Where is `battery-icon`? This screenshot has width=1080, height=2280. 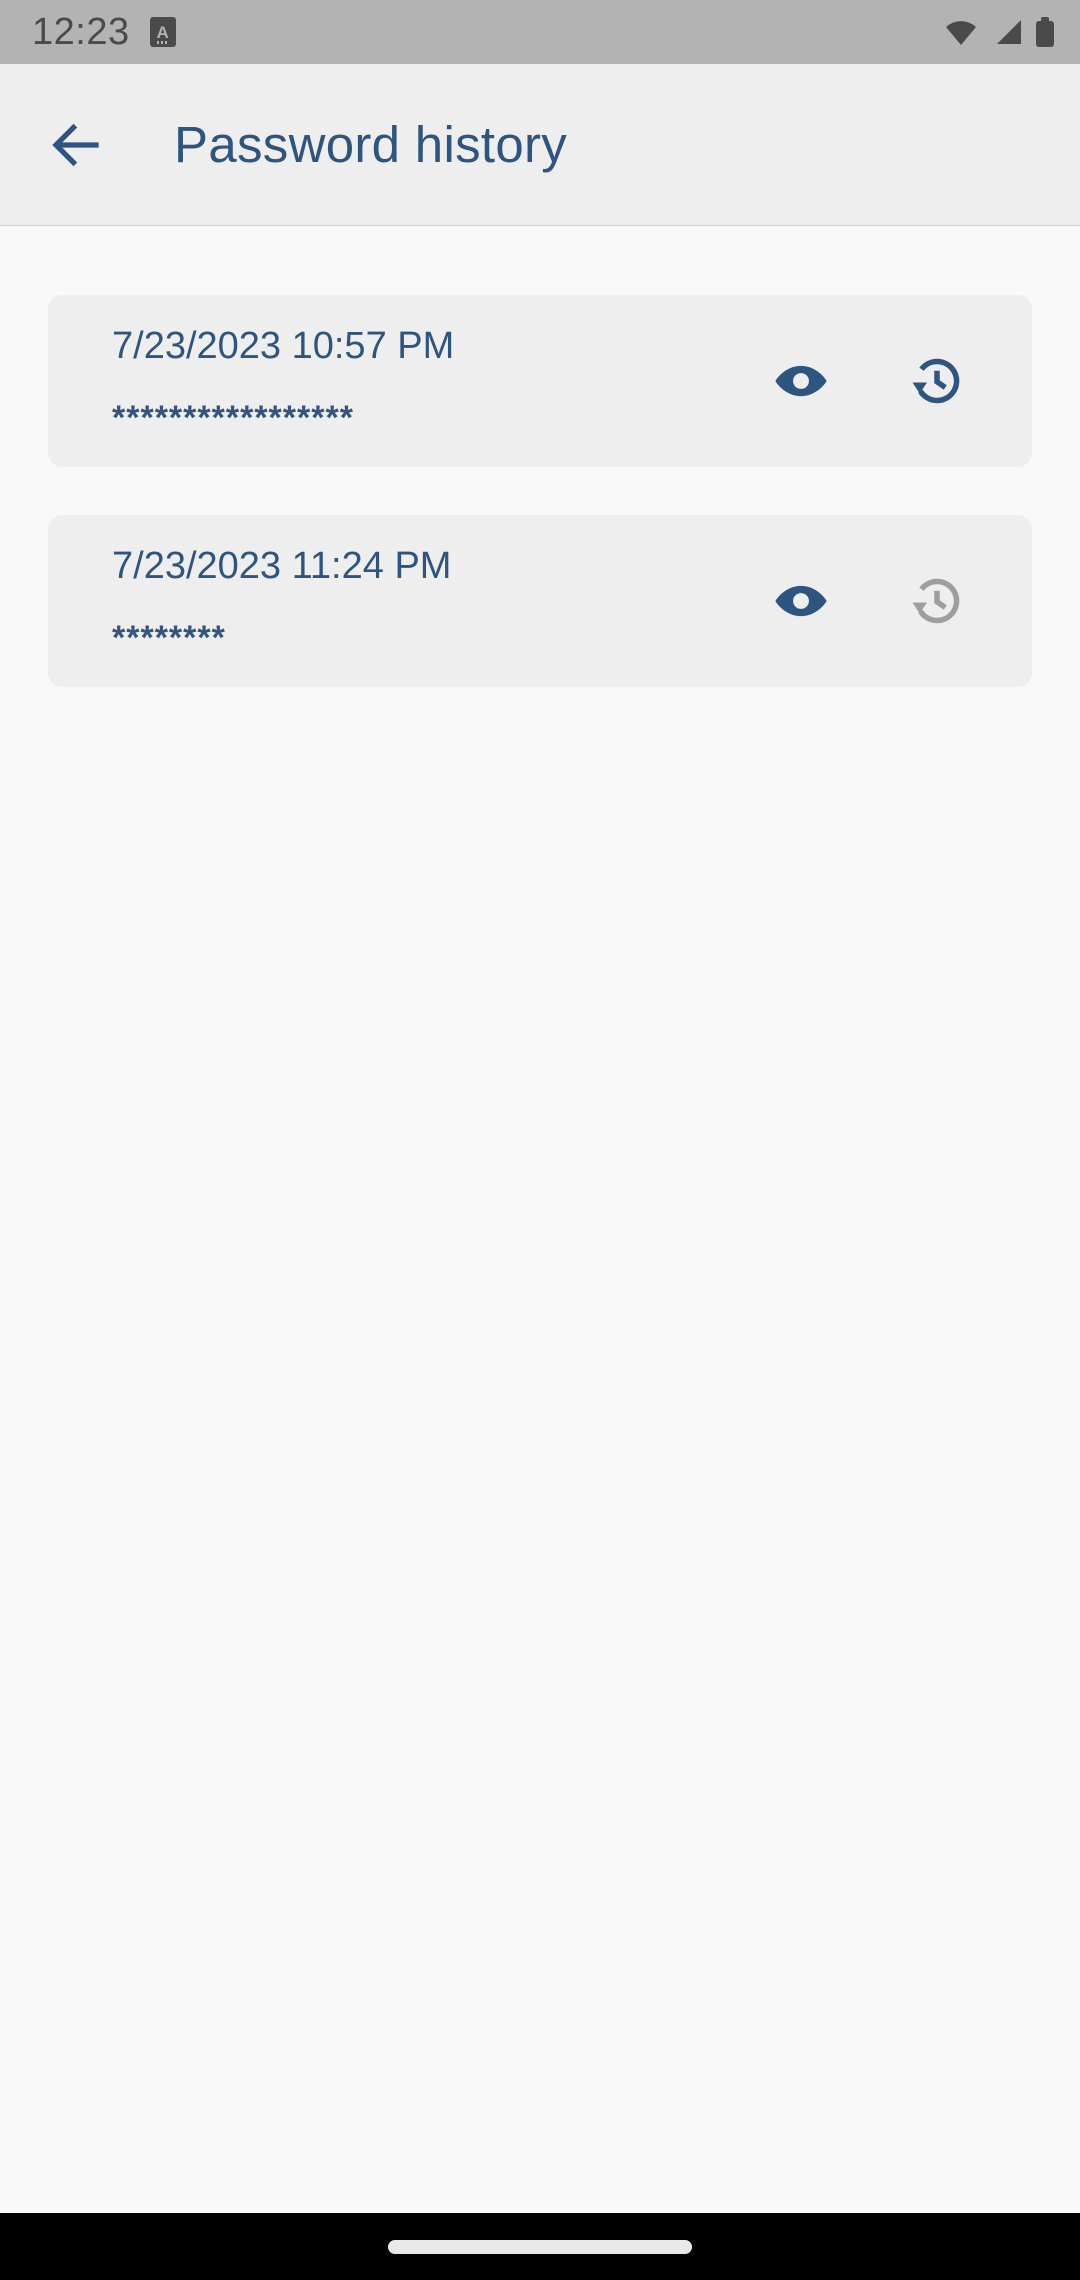
battery-icon is located at coordinates (1045, 32).